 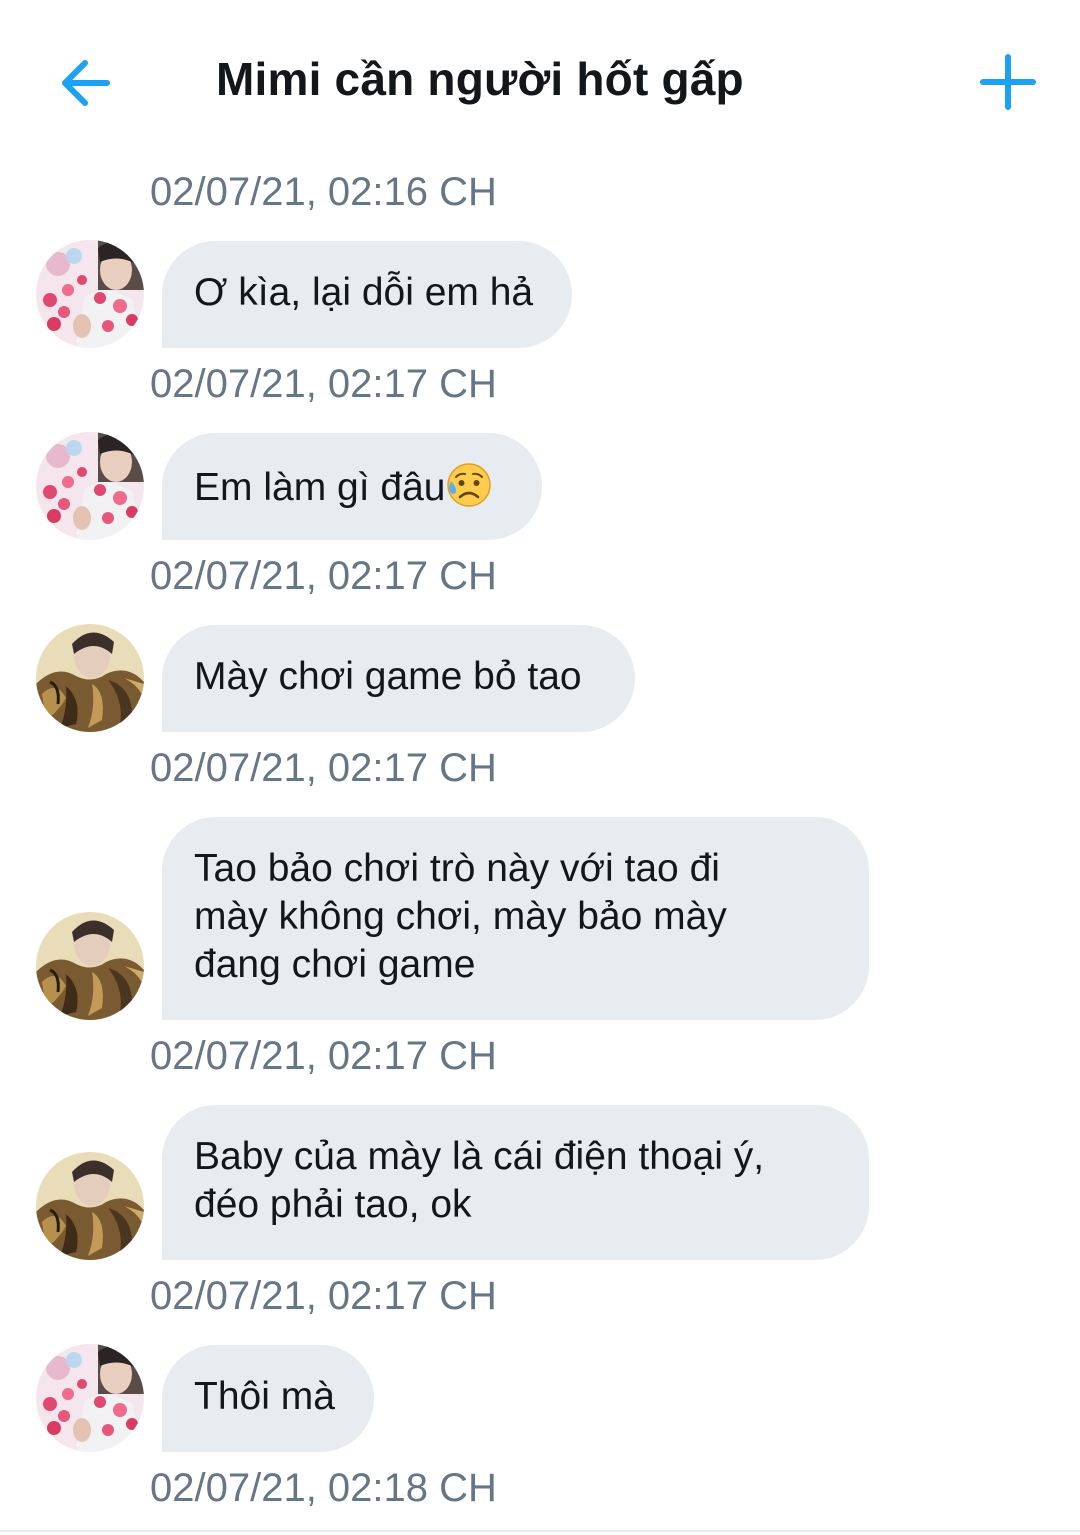 I want to click on divider, so click(x=540, y=1531).